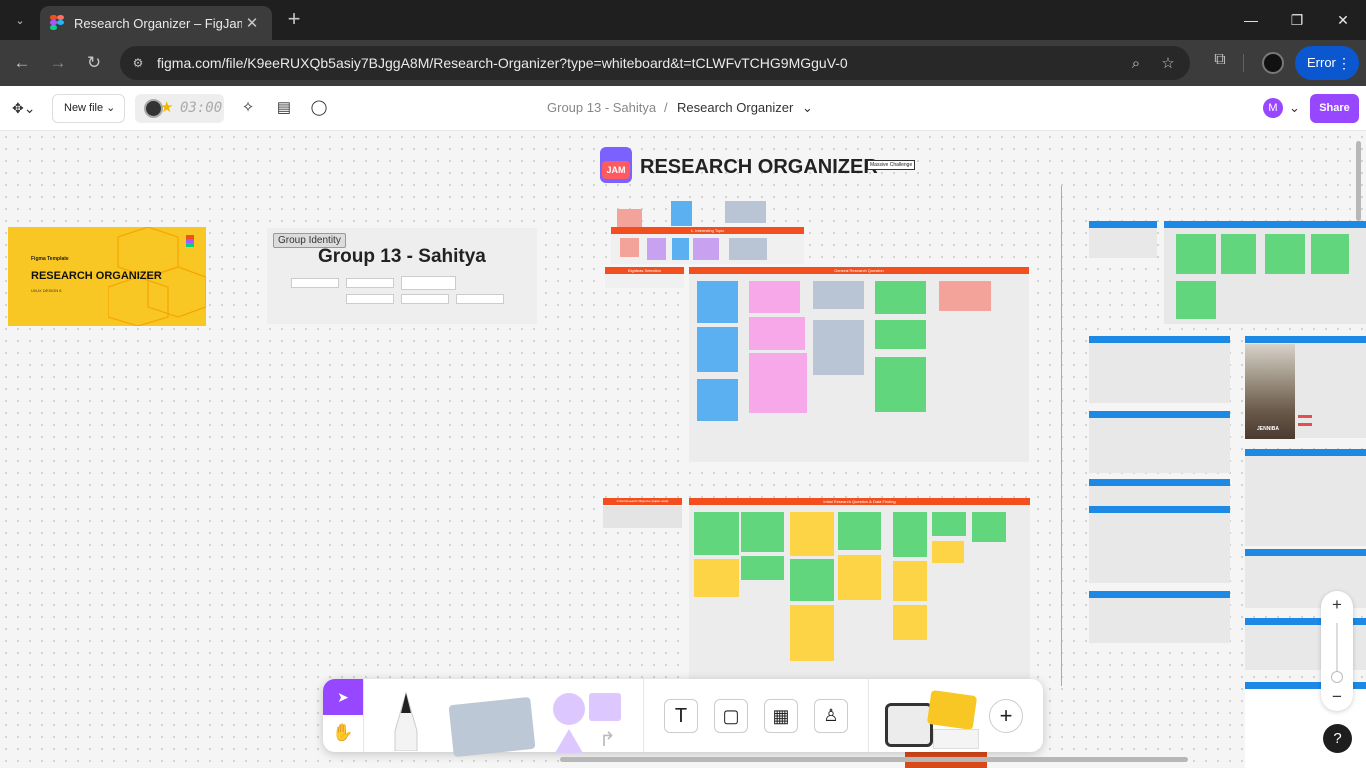 This screenshot has height=768, width=1366. Describe the element at coordinates (1268, 429) in the screenshot. I see `persona-name: JENNIBA` at that location.